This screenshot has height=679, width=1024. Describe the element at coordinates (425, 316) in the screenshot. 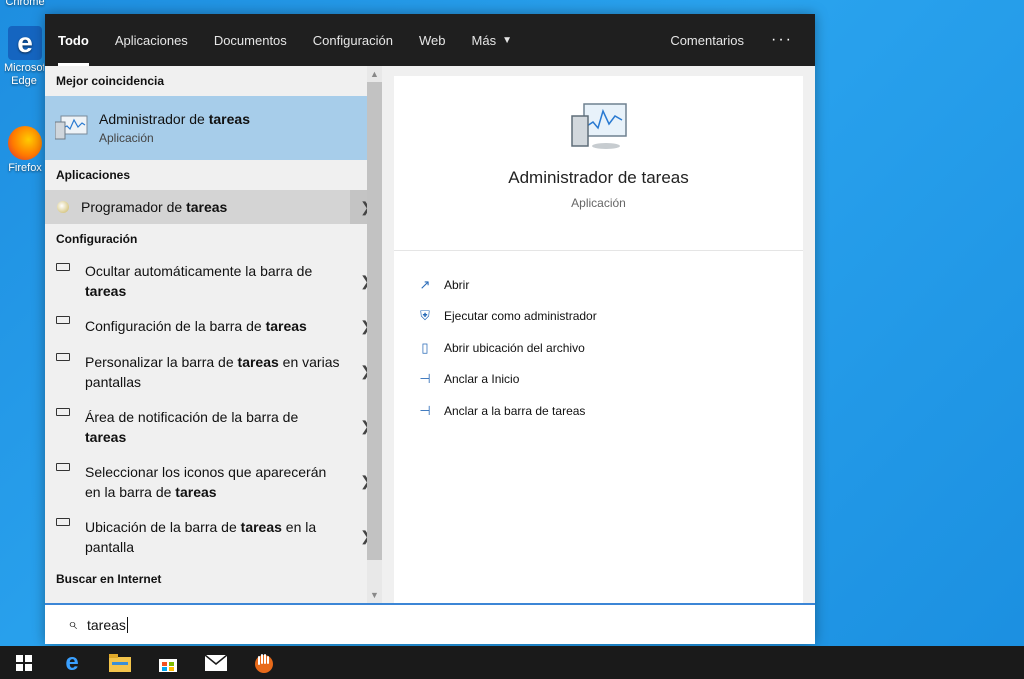

I see `shield-icon: ⛨` at that location.